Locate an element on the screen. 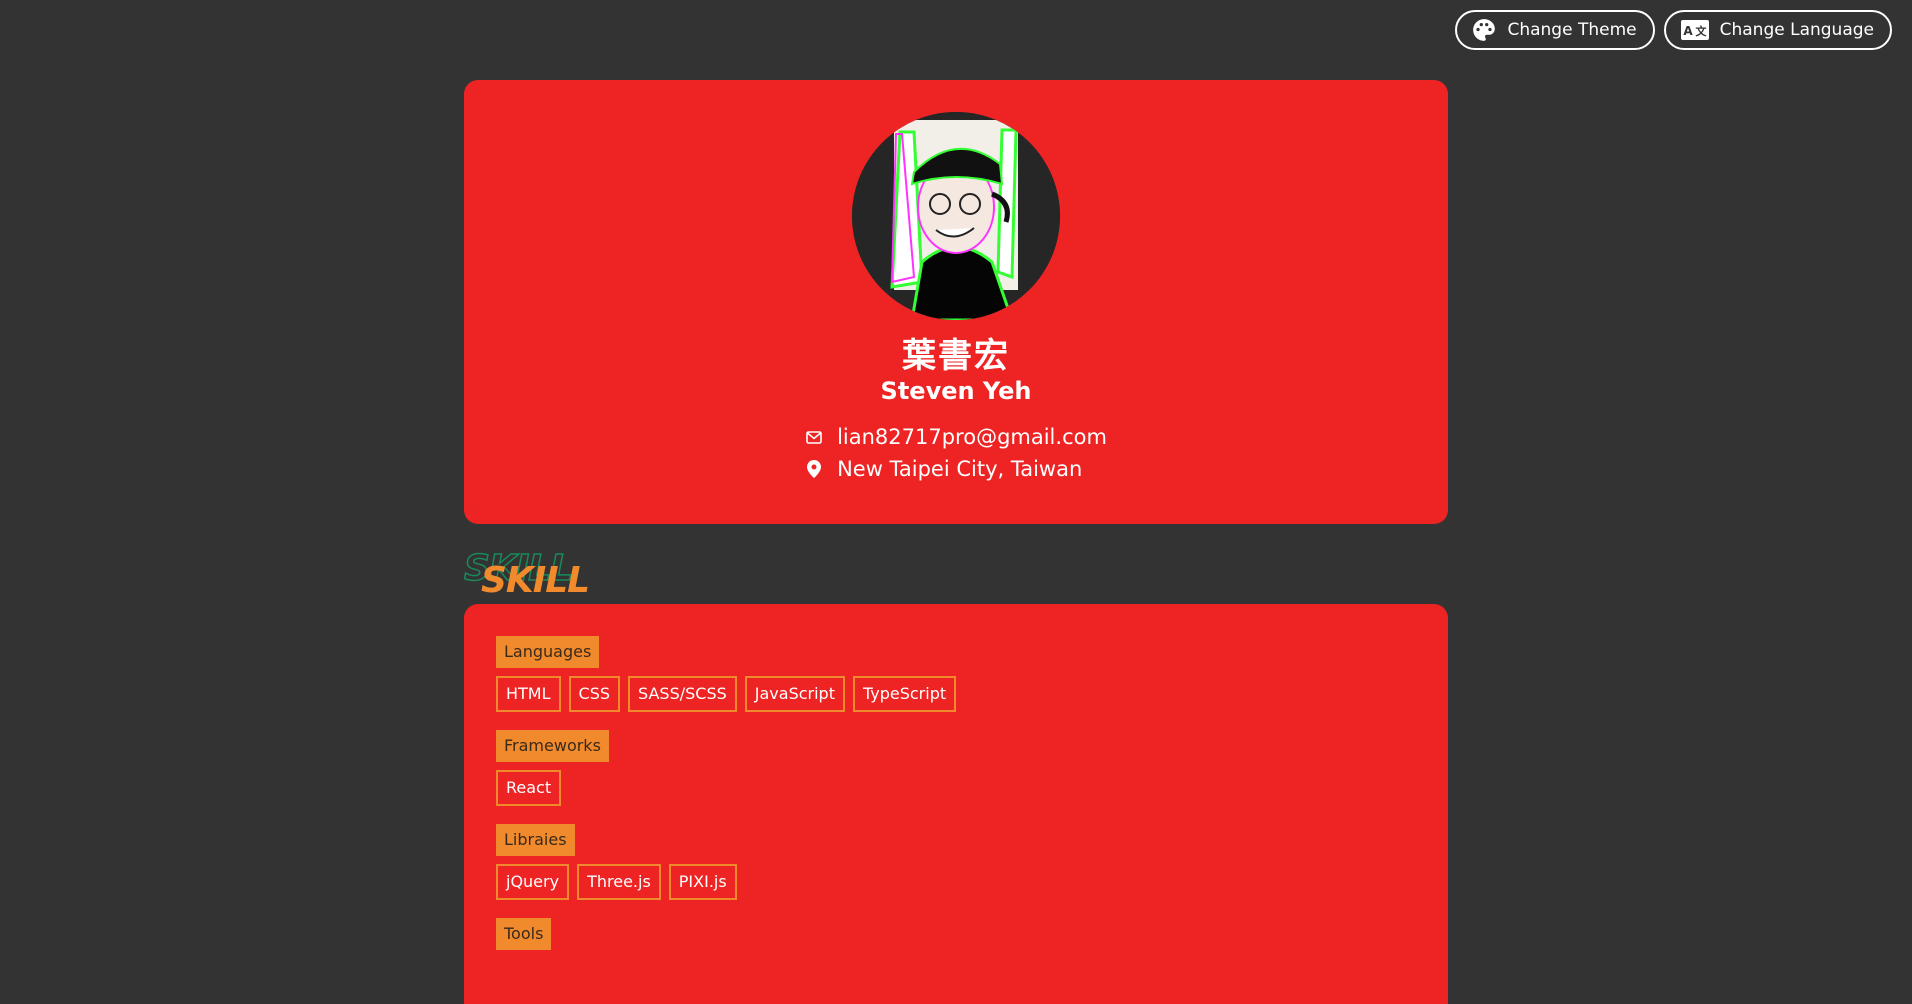 The width and height of the screenshot is (1912, 1004). skill-tag: React is located at coordinates (529, 788).